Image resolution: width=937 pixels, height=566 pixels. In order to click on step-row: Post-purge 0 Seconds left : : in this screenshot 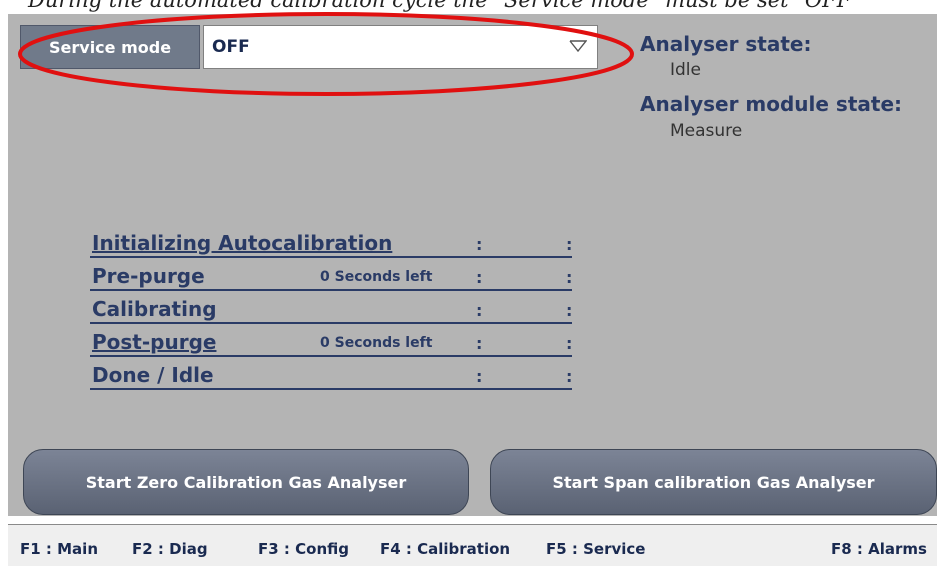, I will do `click(331, 343)`.